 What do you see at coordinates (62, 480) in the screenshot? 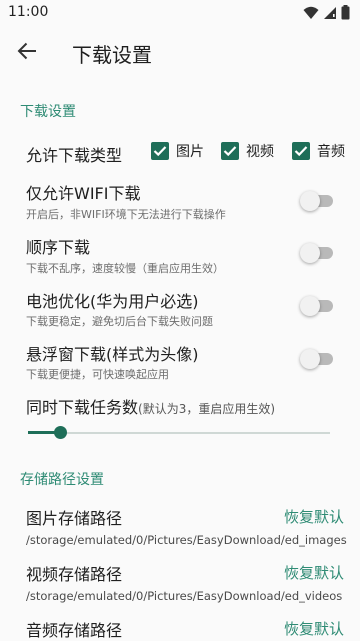
I see `section-header-storage: 存储路径设置` at bounding box center [62, 480].